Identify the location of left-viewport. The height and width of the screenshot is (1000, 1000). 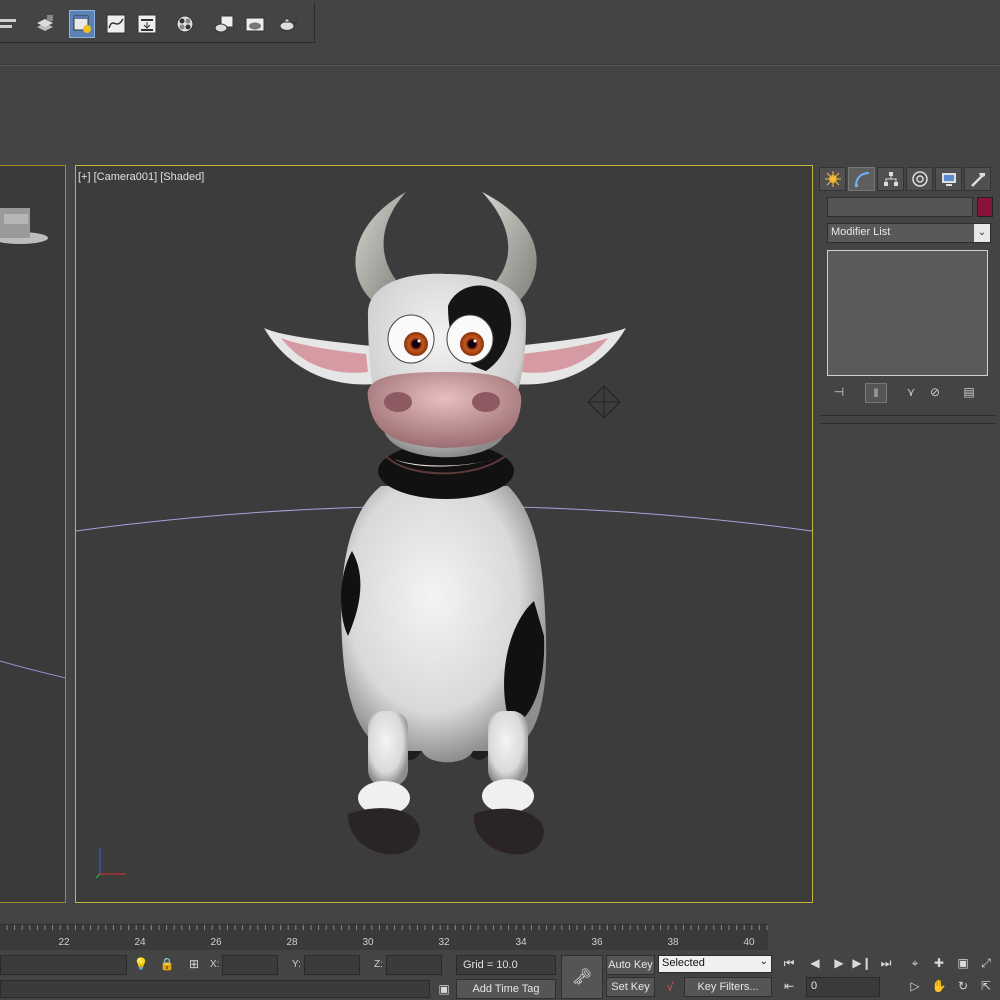
(33, 534).